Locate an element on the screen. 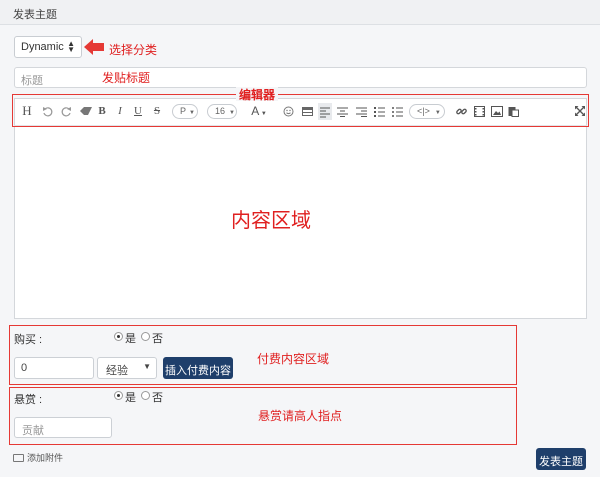 Image resolution: width=600 pixels, height=477 pixels. price-input: 0 is located at coordinates (54, 368).